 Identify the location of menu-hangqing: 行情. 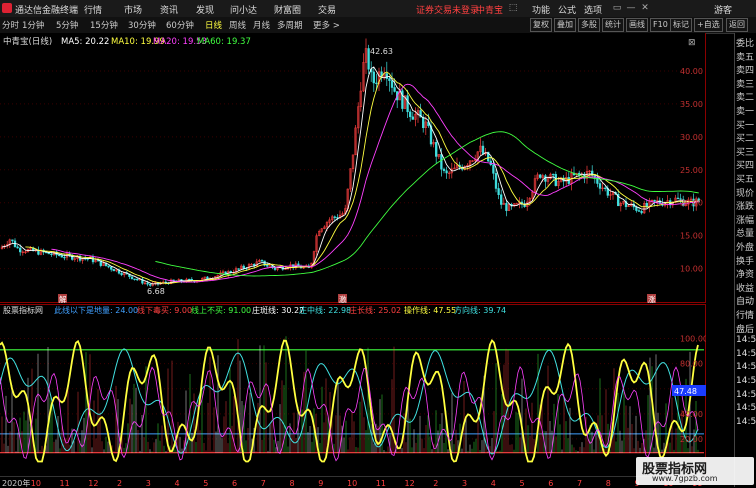
(93, 9).